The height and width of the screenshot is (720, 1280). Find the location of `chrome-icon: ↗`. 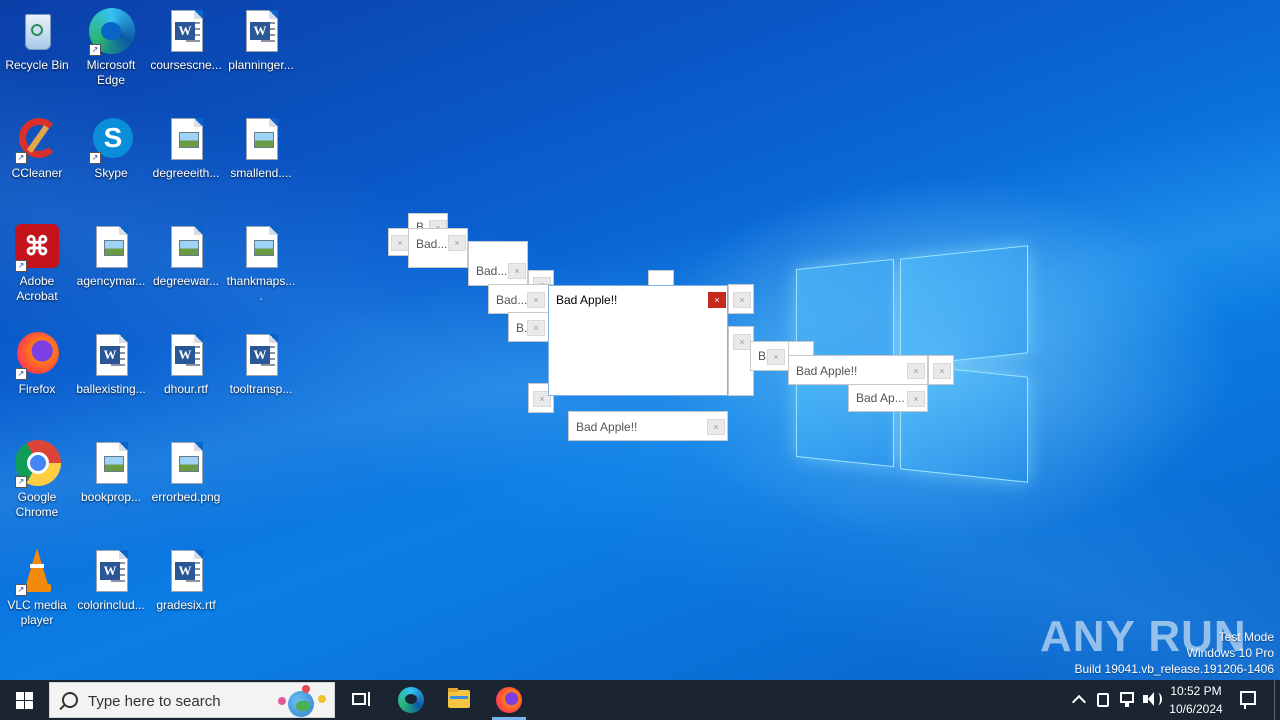

chrome-icon: ↗ is located at coordinates (37, 464).